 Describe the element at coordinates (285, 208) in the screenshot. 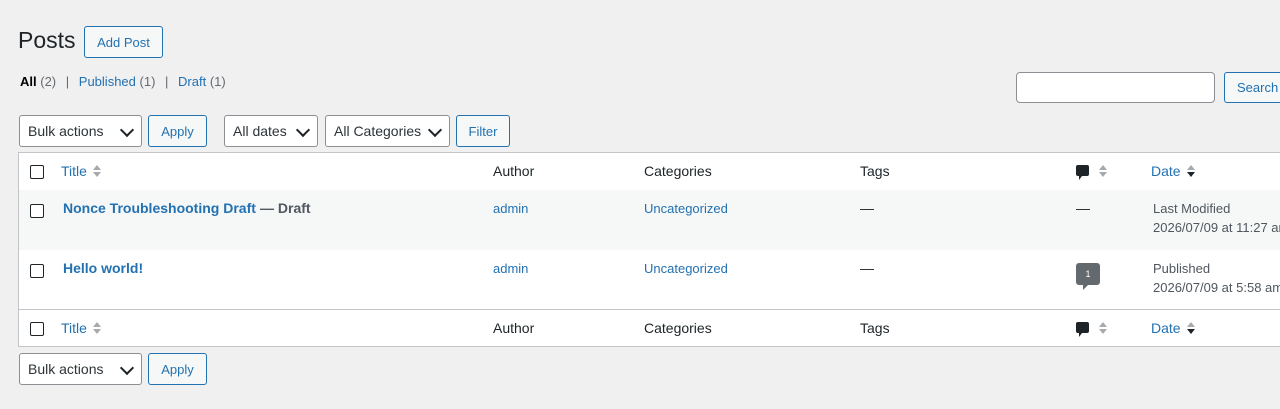

I see `post-state: — Draft` at that location.